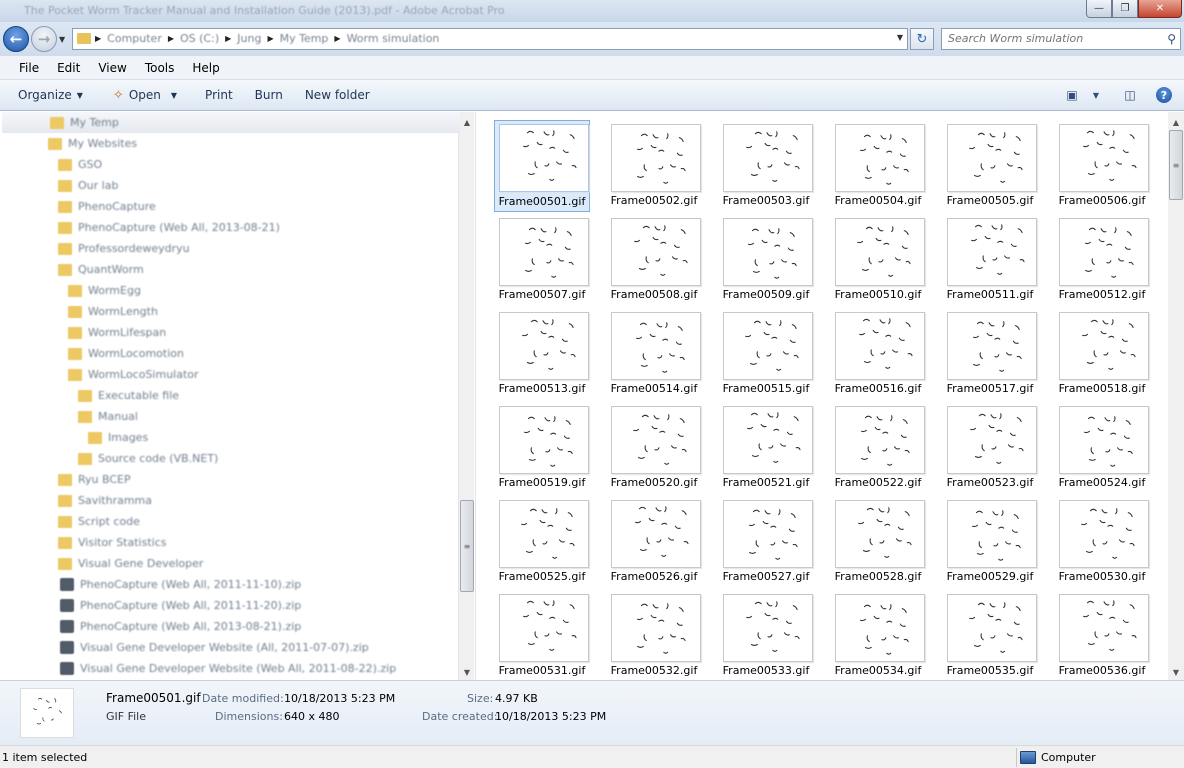 The image size is (1184, 768). I want to click on tree-item-folder: WormLocomotion, so click(126, 353).